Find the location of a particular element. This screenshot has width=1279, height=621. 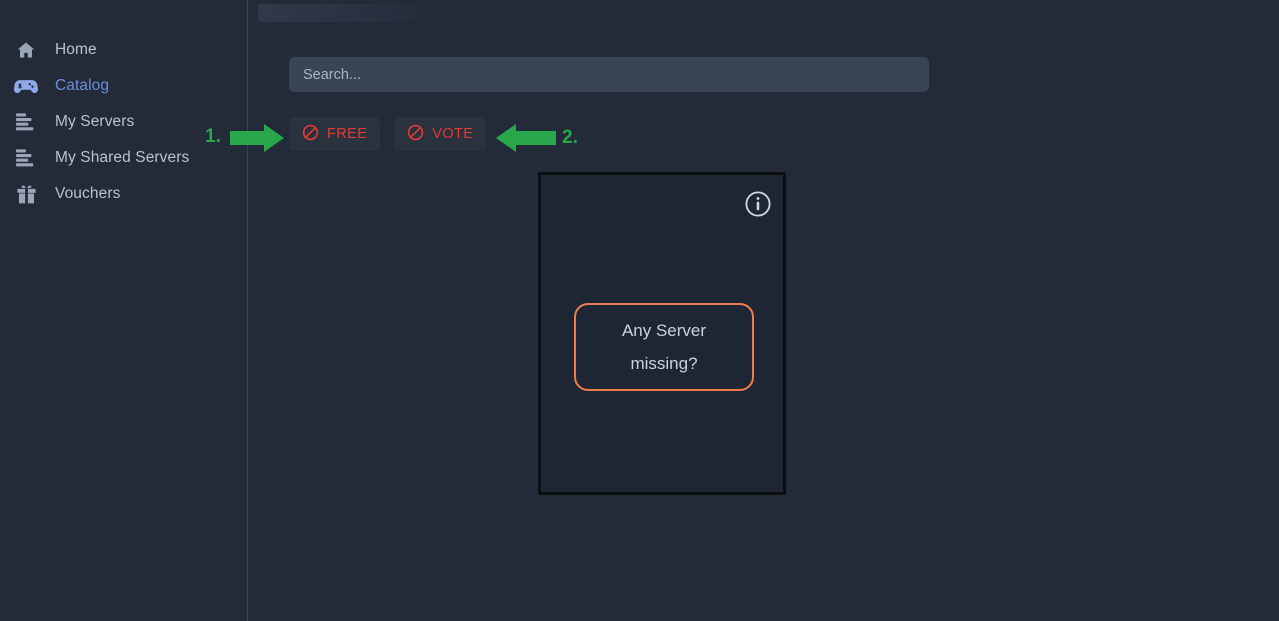

sidebar-item-label: Vouchers is located at coordinates (88, 194).